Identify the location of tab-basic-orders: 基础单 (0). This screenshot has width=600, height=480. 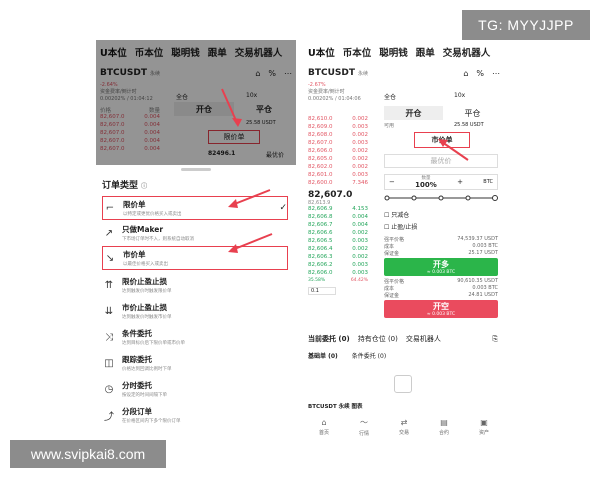
(323, 355).